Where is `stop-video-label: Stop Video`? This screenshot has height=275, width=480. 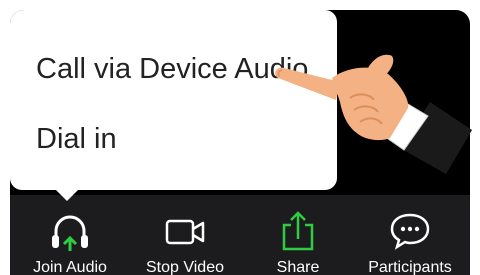
stop-video-label: Stop Video is located at coordinates (185, 267).